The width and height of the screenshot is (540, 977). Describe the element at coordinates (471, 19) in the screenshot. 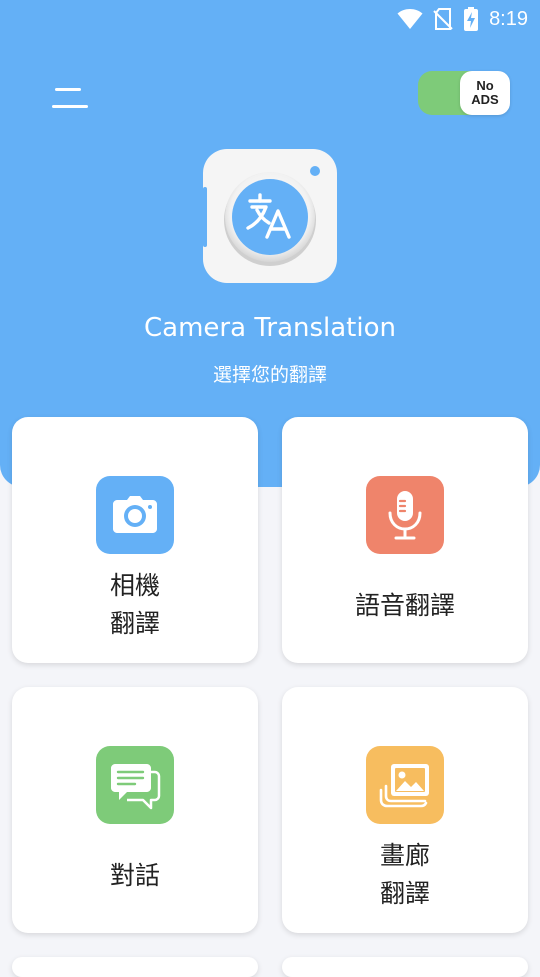

I see `battery-charging-icon` at that location.